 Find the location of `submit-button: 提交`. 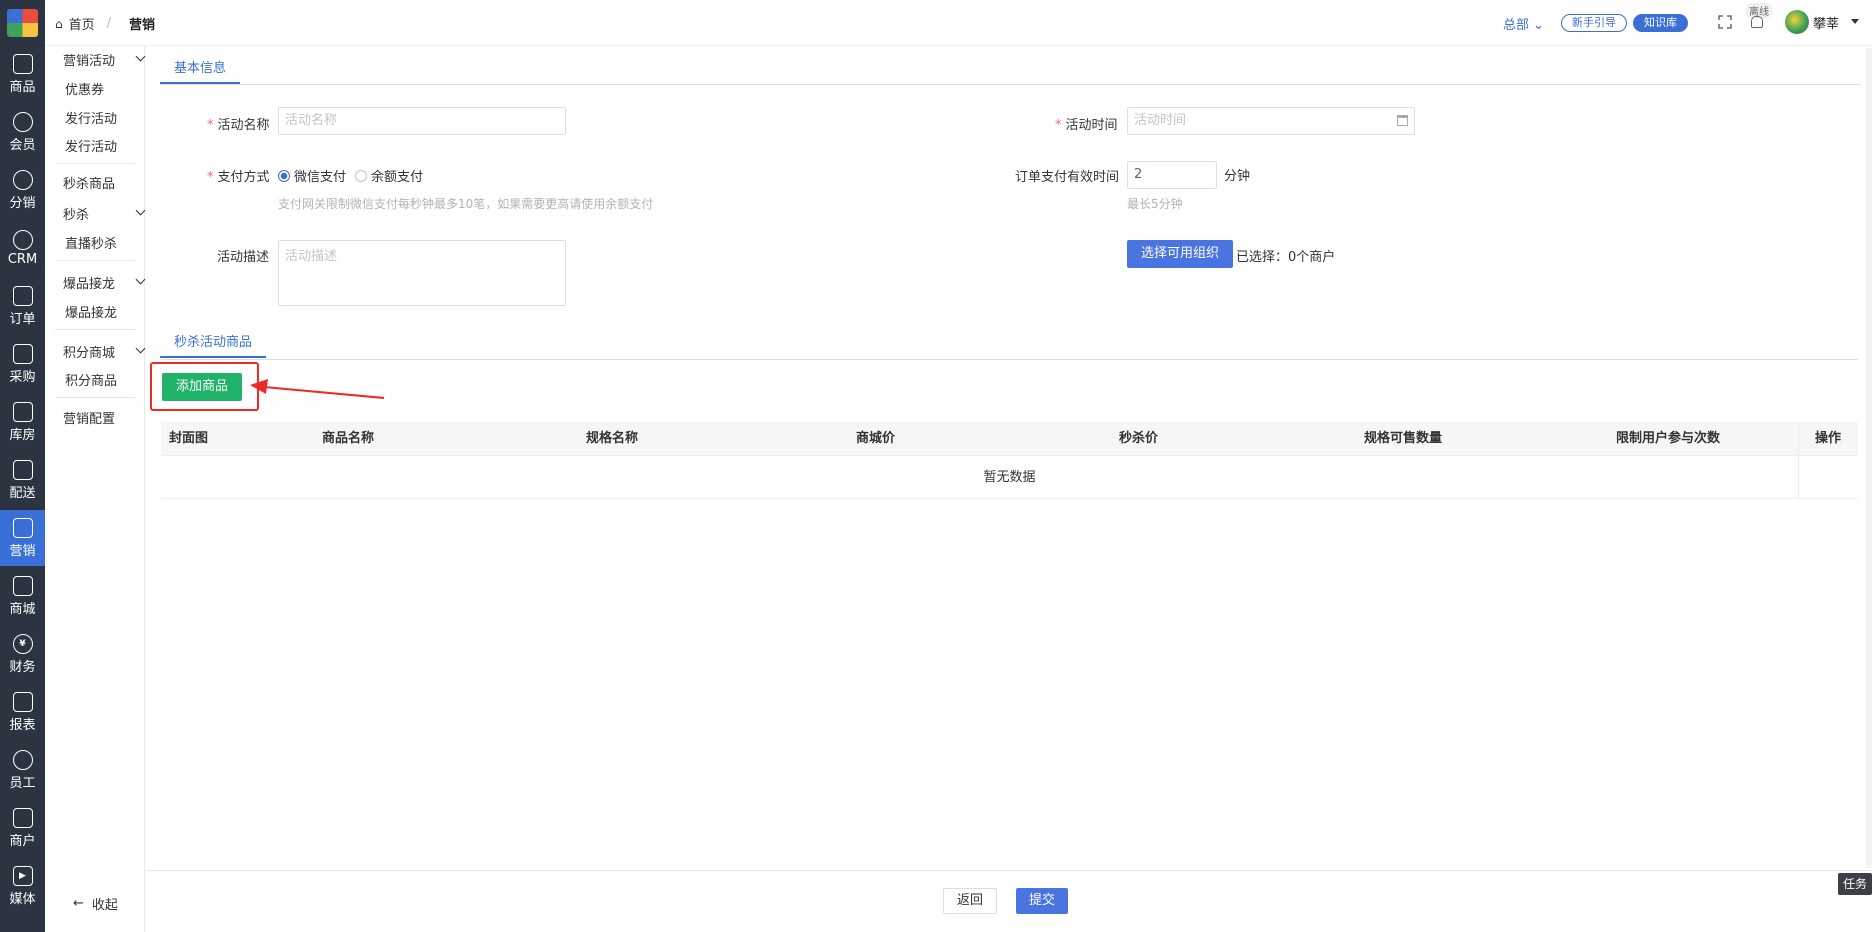

submit-button: 提交 is located at coordinates (1042, 901).